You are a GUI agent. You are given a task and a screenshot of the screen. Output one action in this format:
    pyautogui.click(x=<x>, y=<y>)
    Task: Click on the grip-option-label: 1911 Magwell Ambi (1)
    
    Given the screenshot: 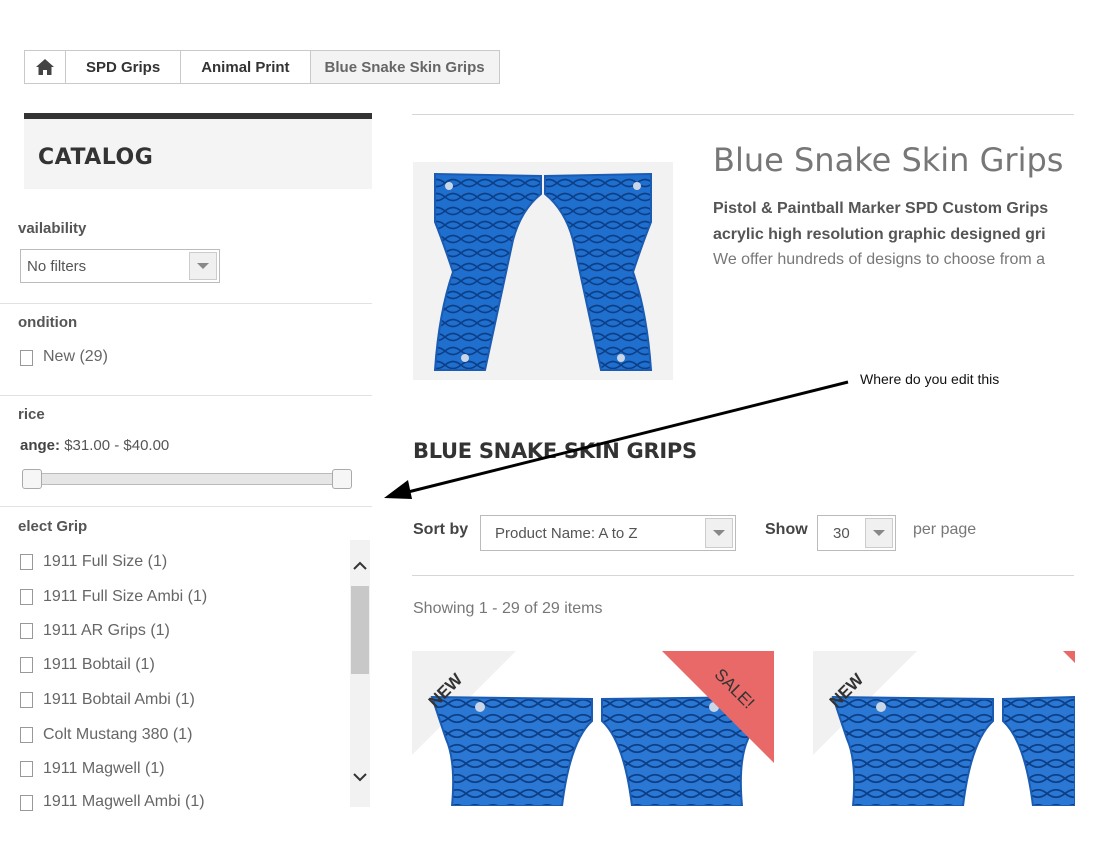 What is the action you would take?
    pyautogui.click(x=124, y=801)
    